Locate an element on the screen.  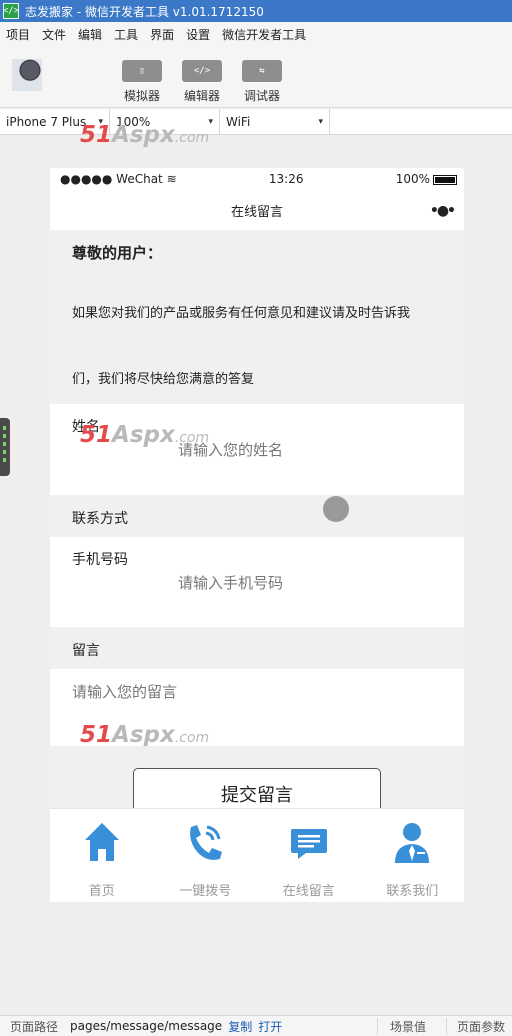
name-field: 姓名 请输入您的姓名 is located at coordinates (257, 449).